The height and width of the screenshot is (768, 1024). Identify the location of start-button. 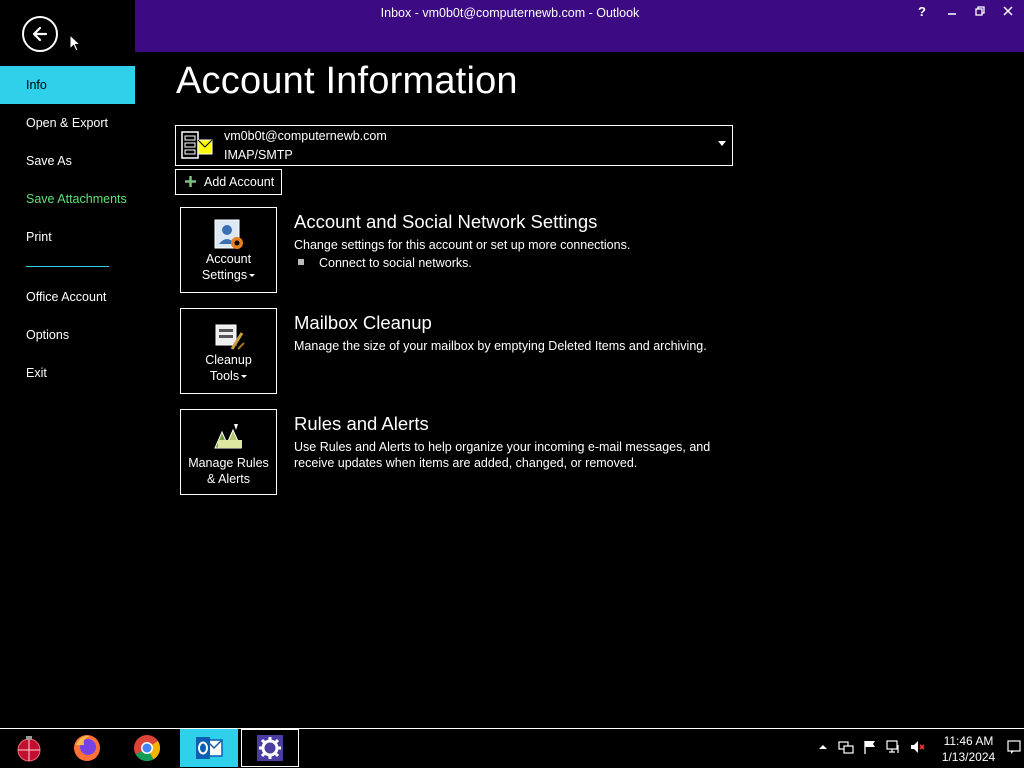
(29, 748).